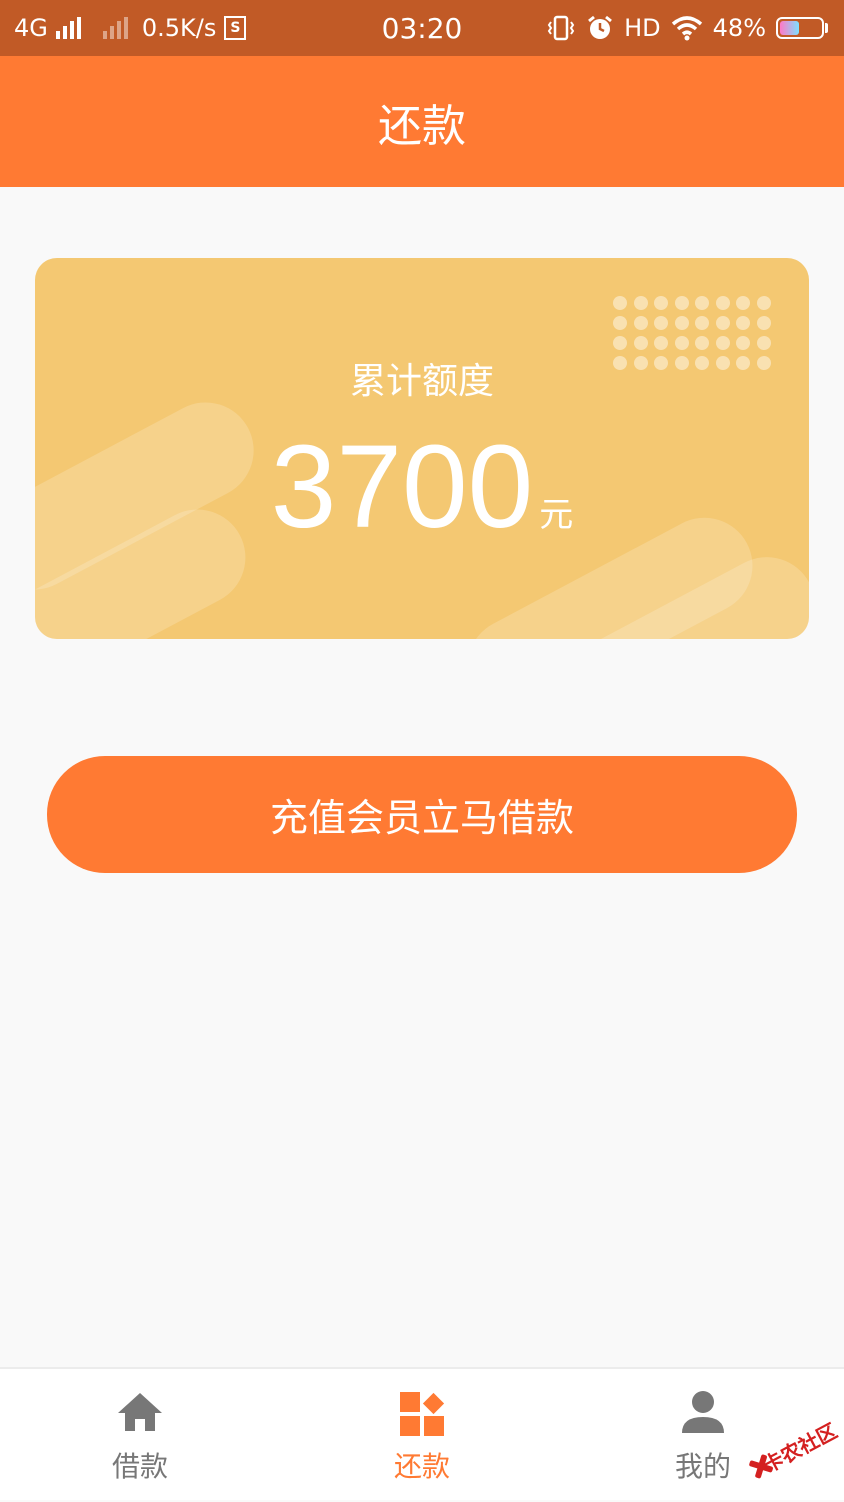 The height and width of the screenshot is (1502, 844). What do you see at coordinates (802, 28) in the screenshot?
I see `battery-icon` at bounding box center [802, 28].